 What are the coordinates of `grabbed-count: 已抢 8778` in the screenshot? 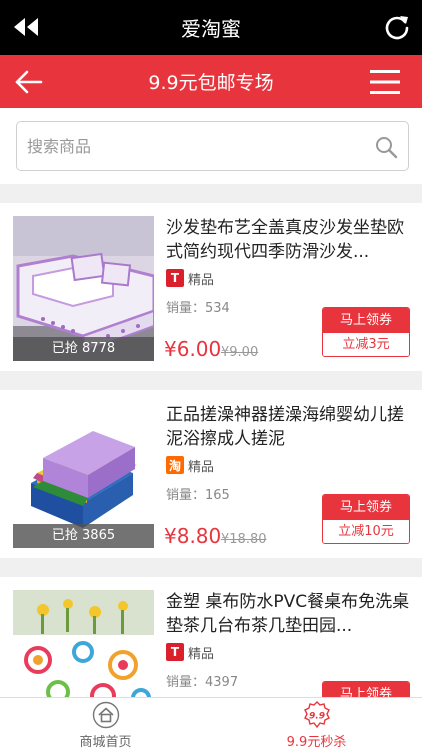 It's located at (83, 349).